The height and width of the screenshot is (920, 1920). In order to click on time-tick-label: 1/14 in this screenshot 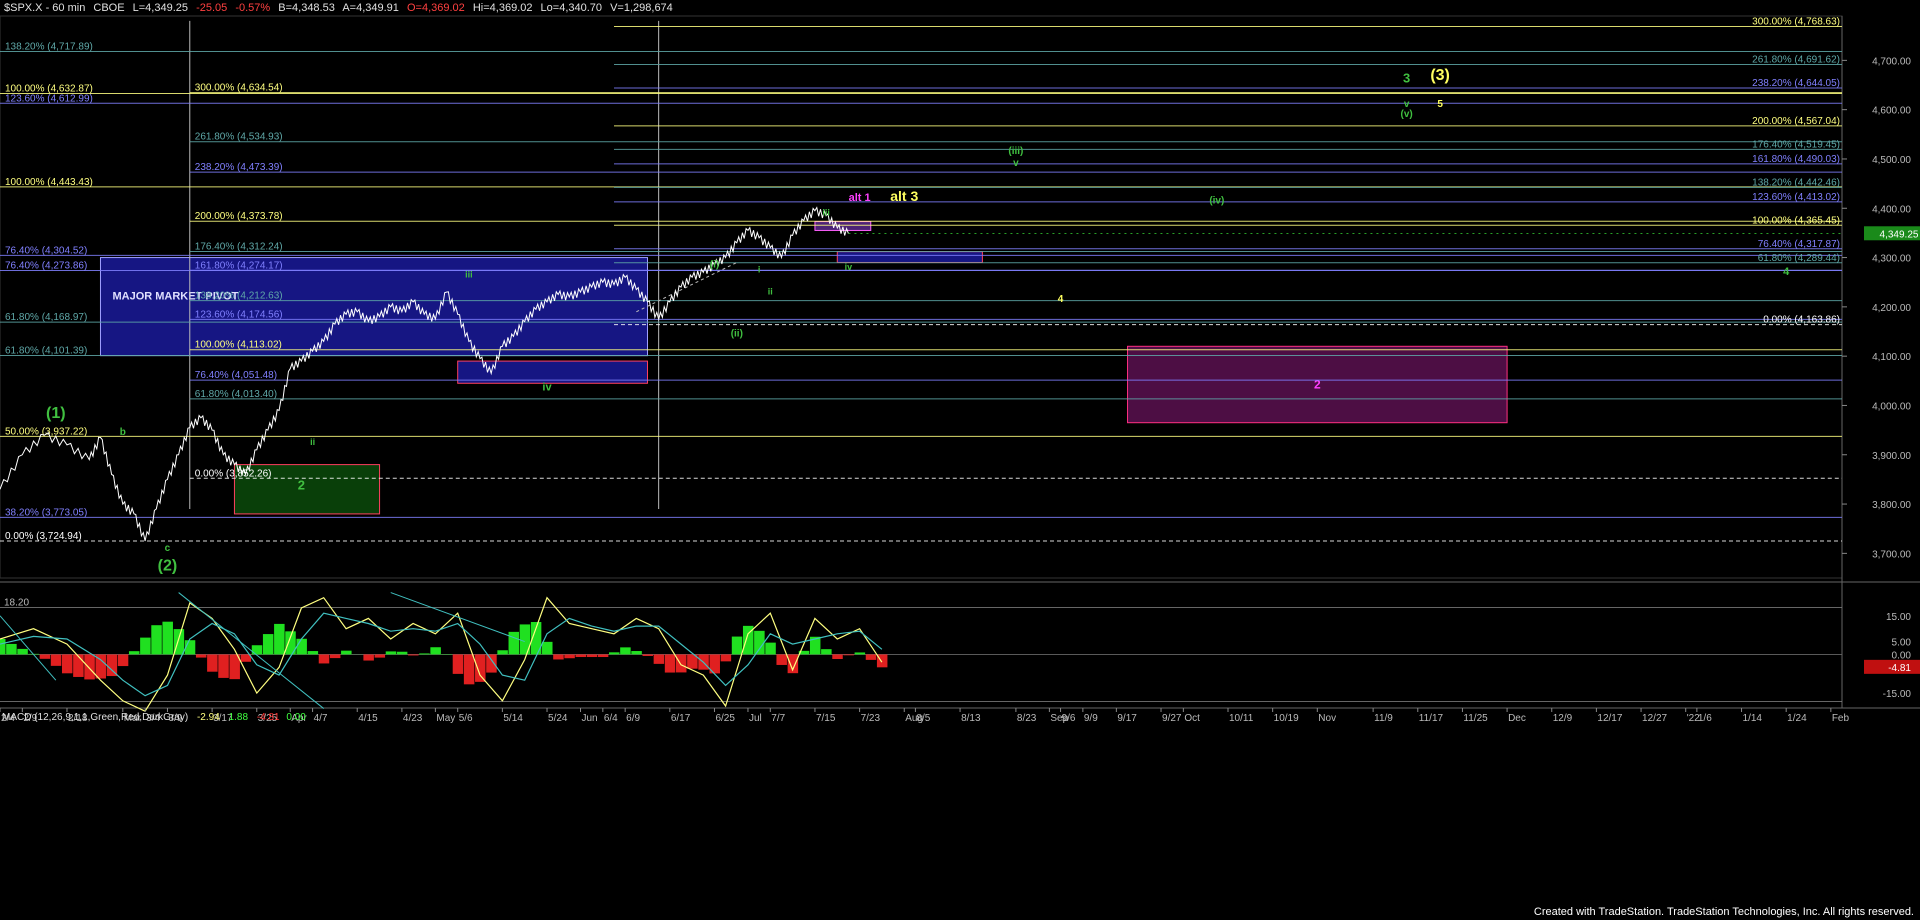, I will do `click(1753, 718)`.